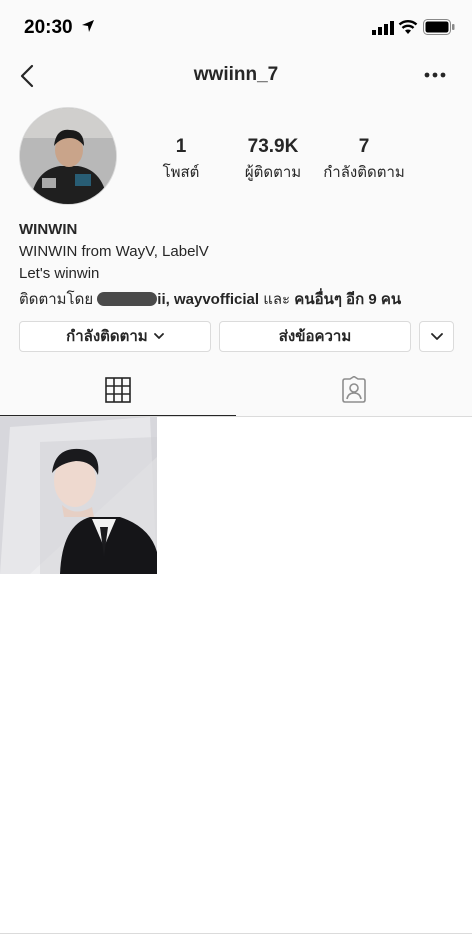 This screenshot has width=472, height=937. I want to click on bio-line: WINWIN from WayV, LabelV, so click(114, 251).